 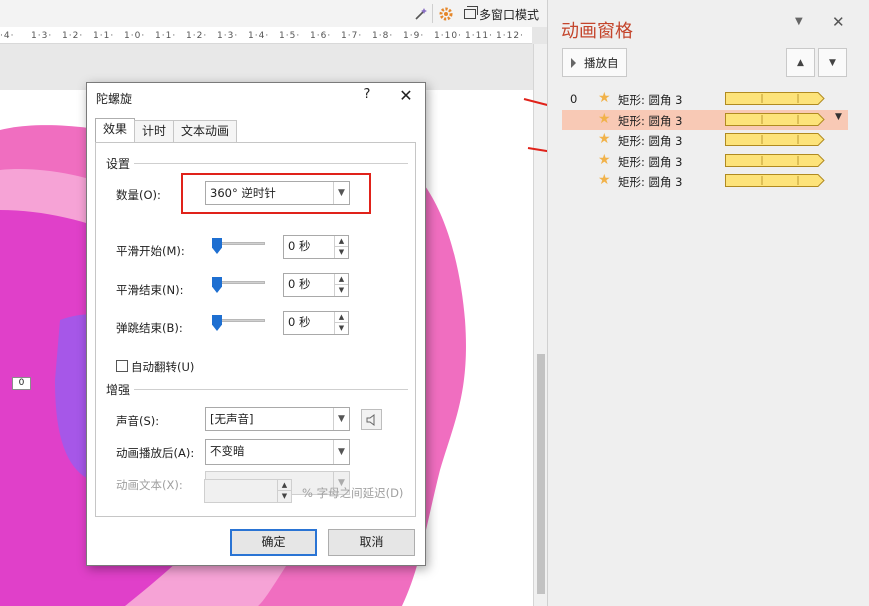 I want to click on ruler-mark: 1·11·, so click(x=479, y=35).